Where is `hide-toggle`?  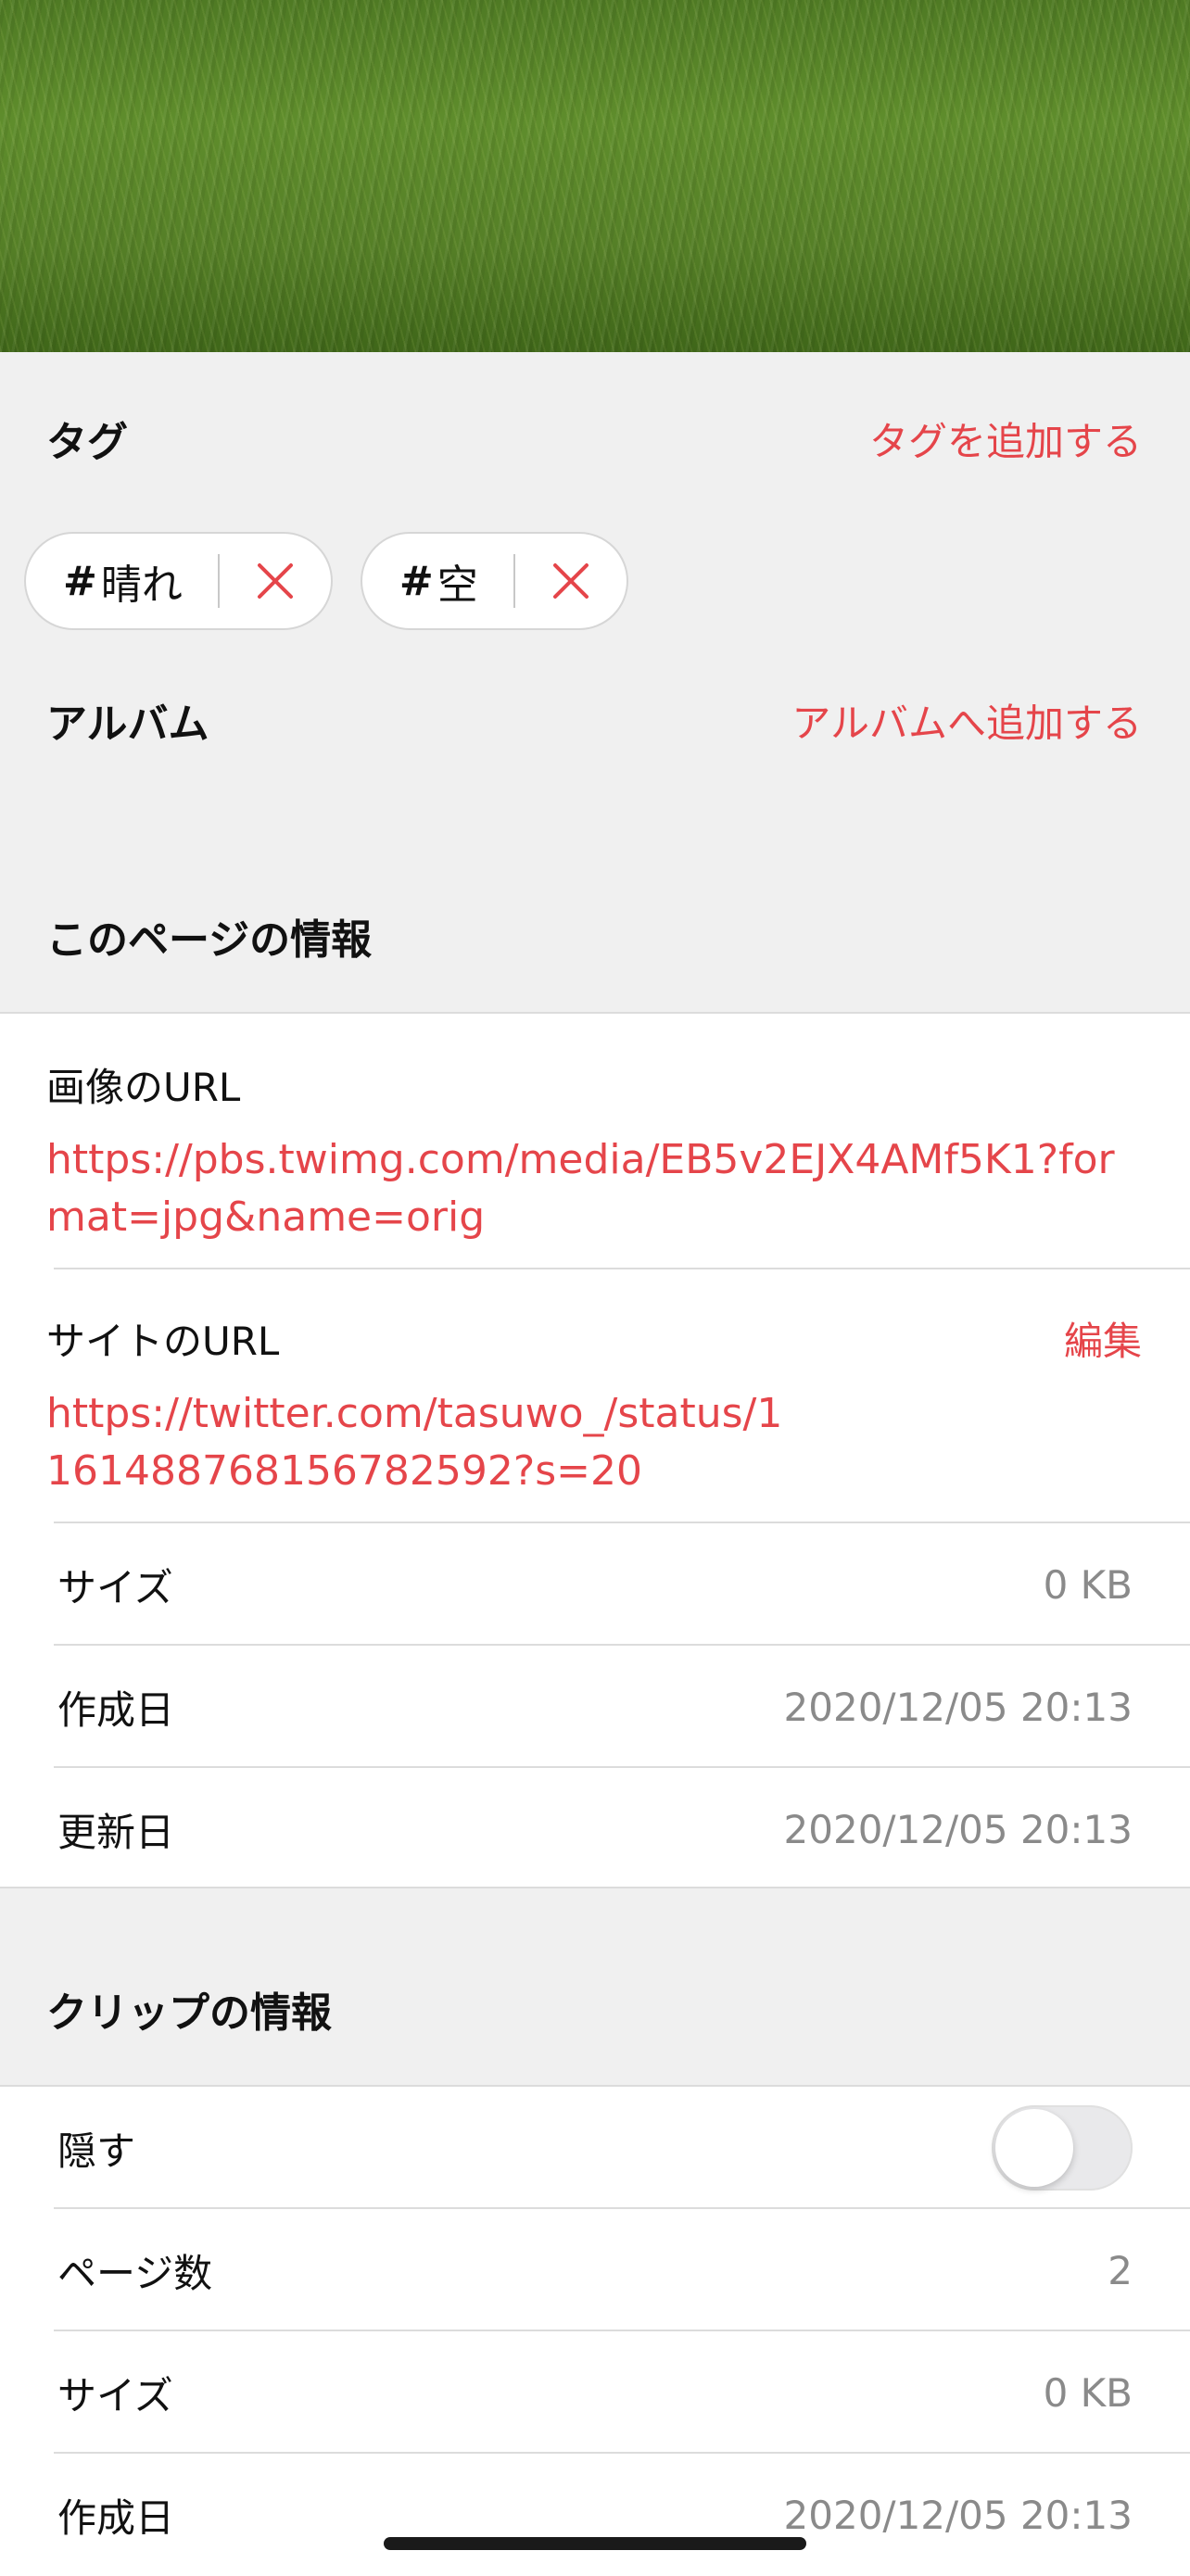
hide-toggle is located at coordinates (1062, 2148).